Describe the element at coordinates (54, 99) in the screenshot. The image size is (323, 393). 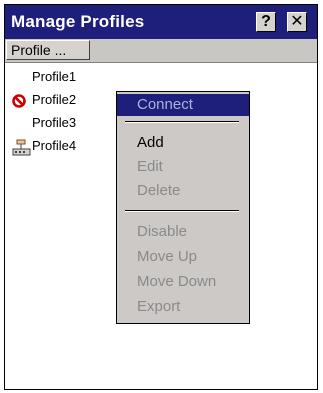
I see `list-item-label: Profile2` at that location.